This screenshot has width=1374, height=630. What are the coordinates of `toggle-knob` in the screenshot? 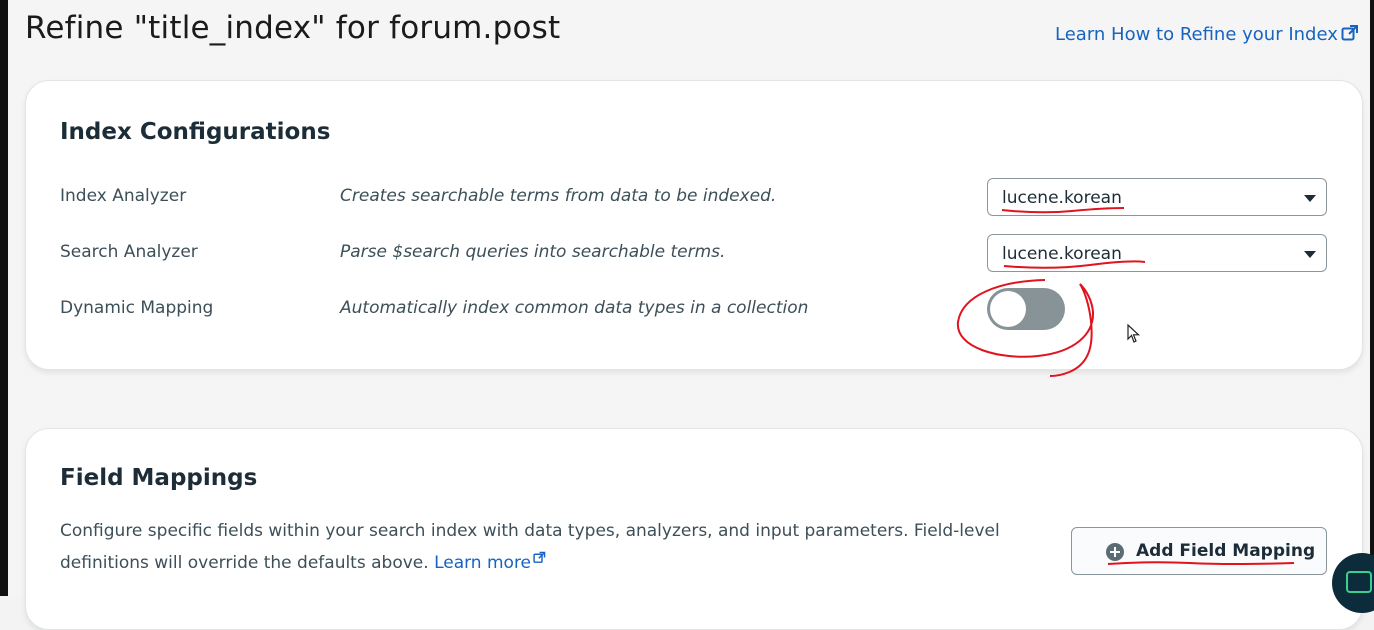 It's located at (1008, 309).